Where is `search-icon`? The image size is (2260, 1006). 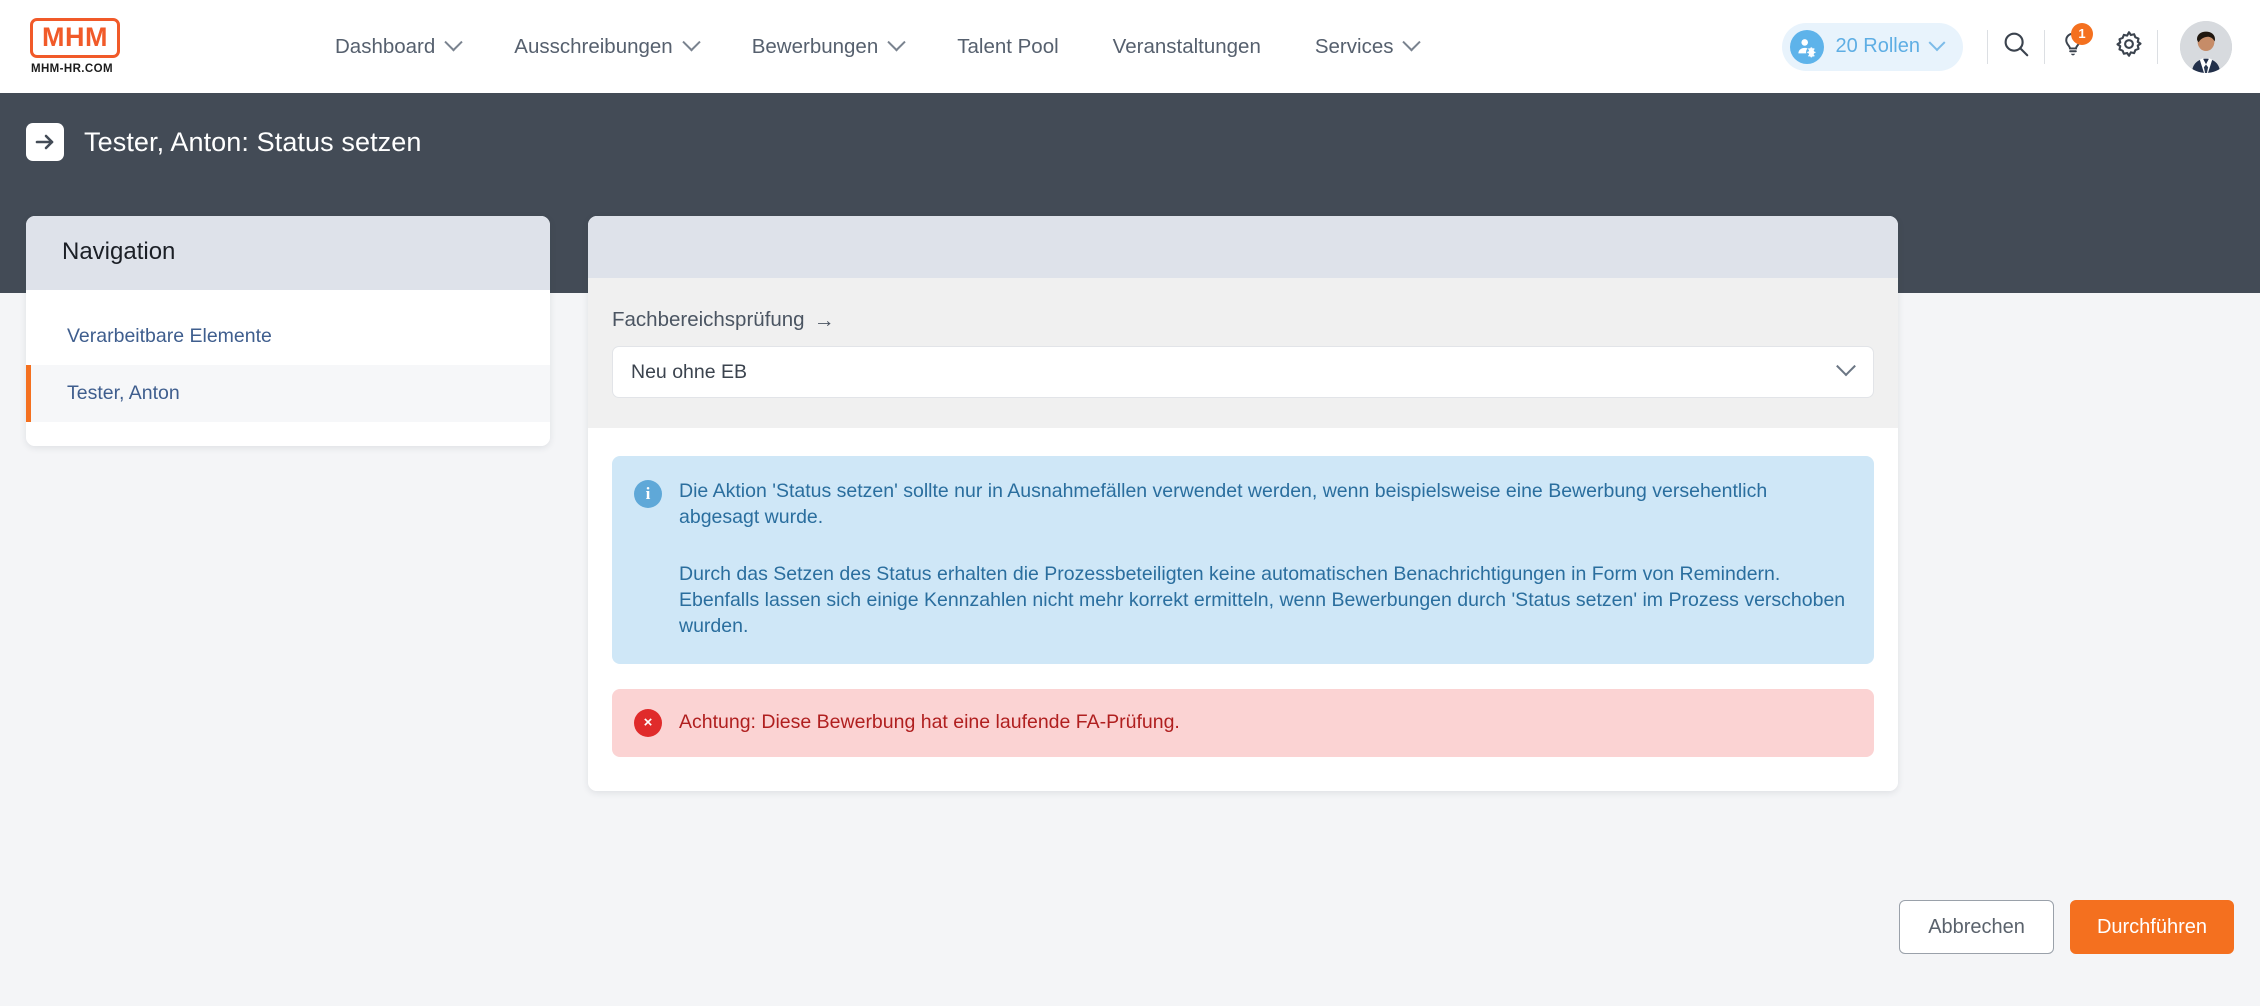 search-icon is located at coordinates (2016, 46).